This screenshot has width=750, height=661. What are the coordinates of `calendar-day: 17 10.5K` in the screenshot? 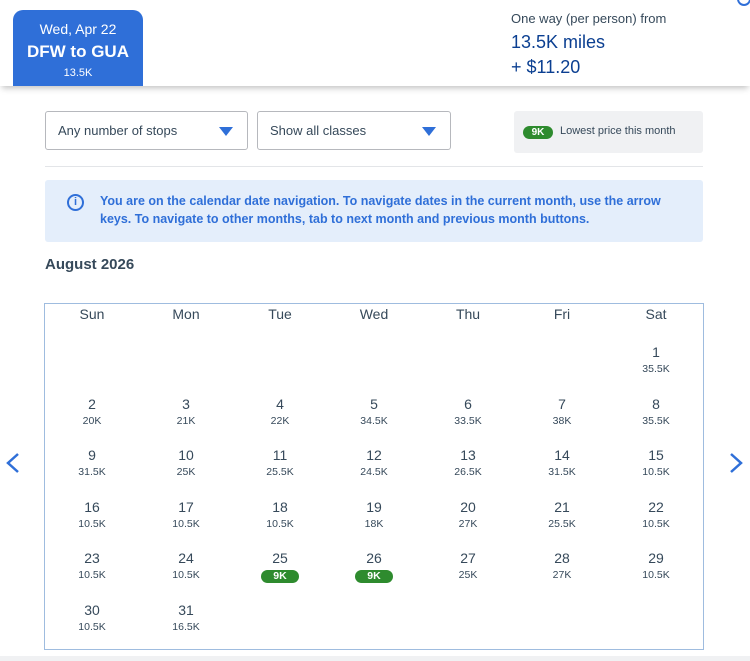 It's located at (186, 522).